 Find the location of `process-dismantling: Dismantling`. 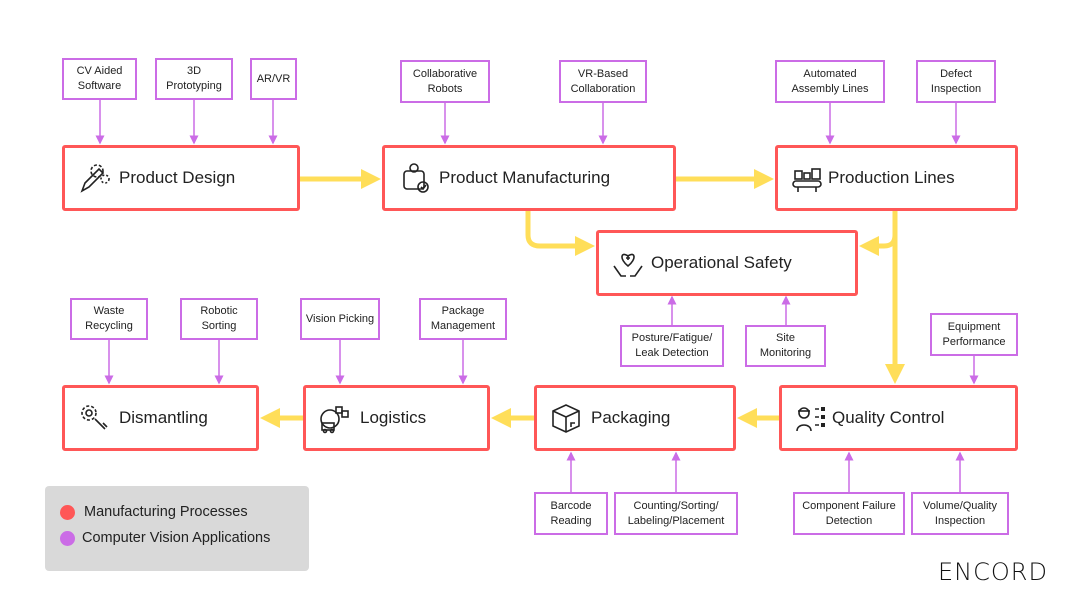

process-dismantling: Dismantling is located at coordinates (160, 418).